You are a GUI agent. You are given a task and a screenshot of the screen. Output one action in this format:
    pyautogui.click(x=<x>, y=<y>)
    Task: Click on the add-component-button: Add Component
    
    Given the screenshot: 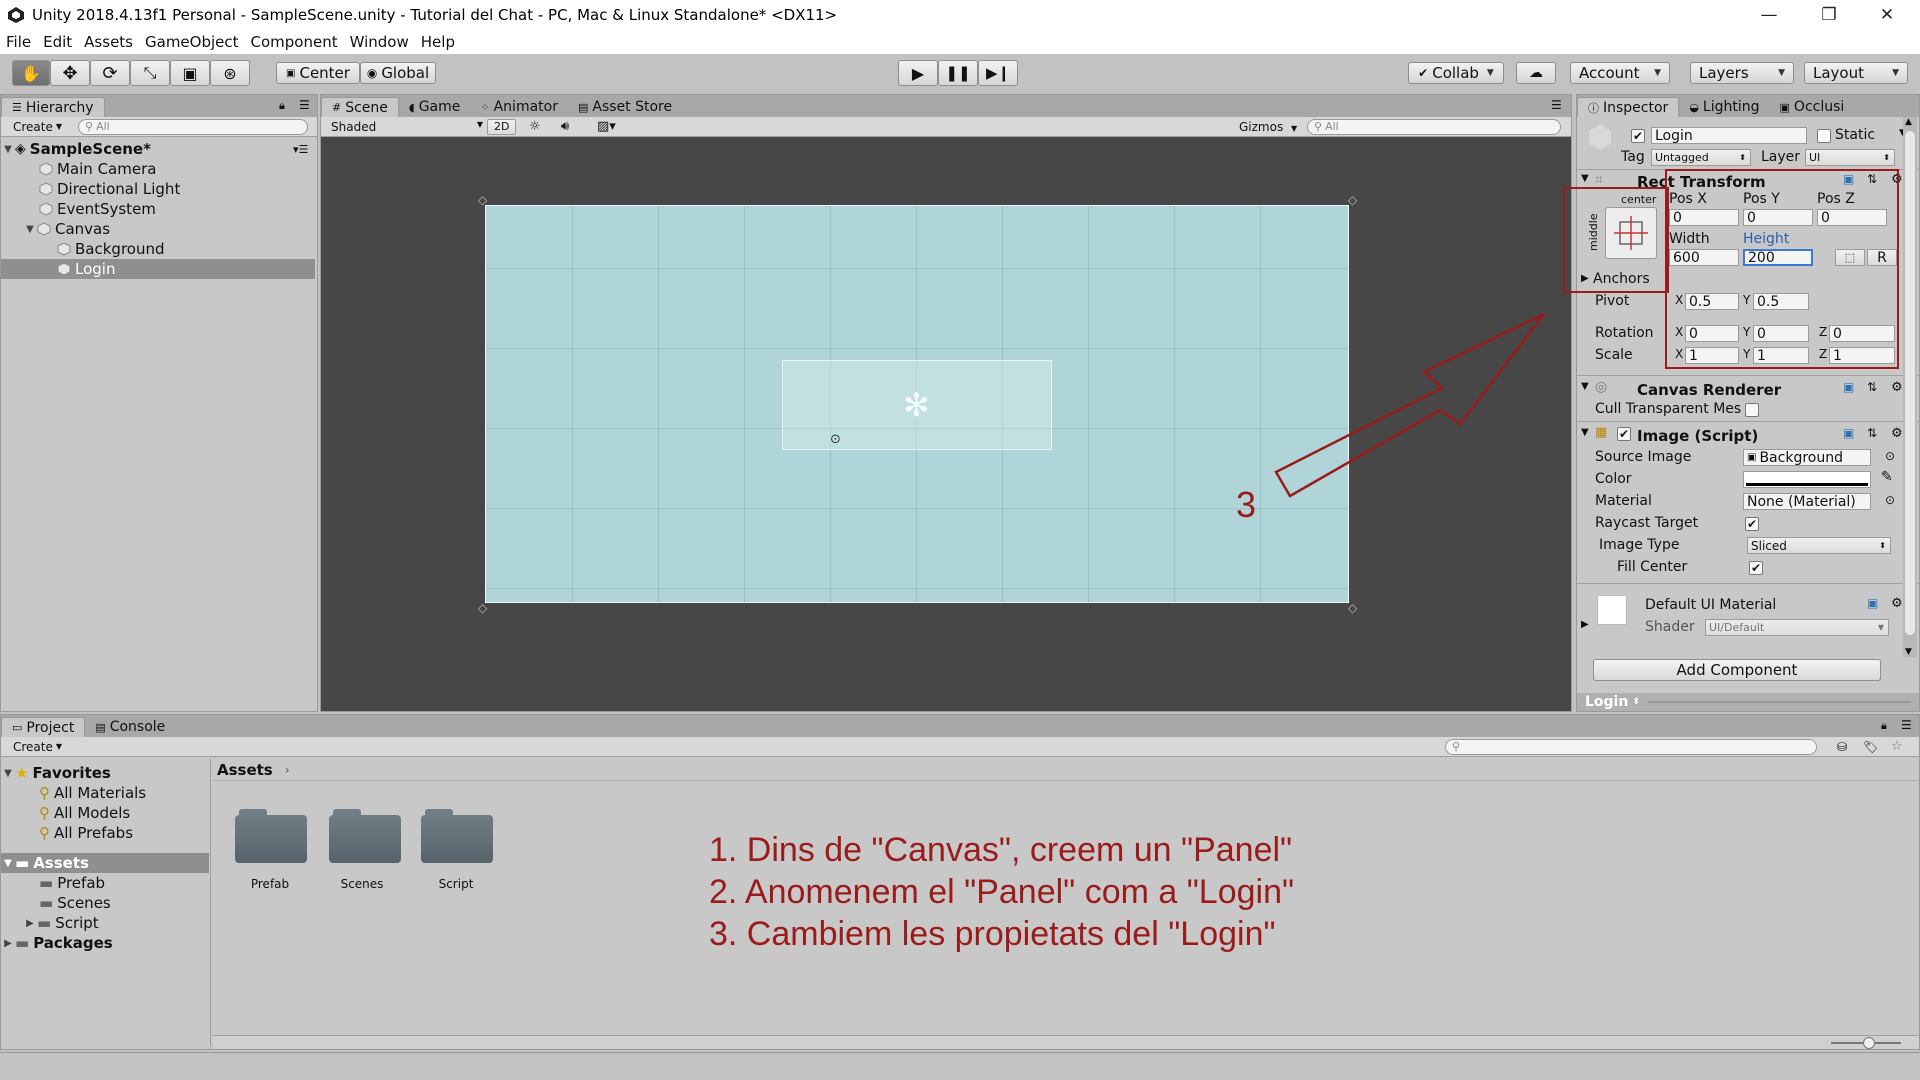 What is the action you would take?
    pyautogui.click(x=1737, y=670)
    